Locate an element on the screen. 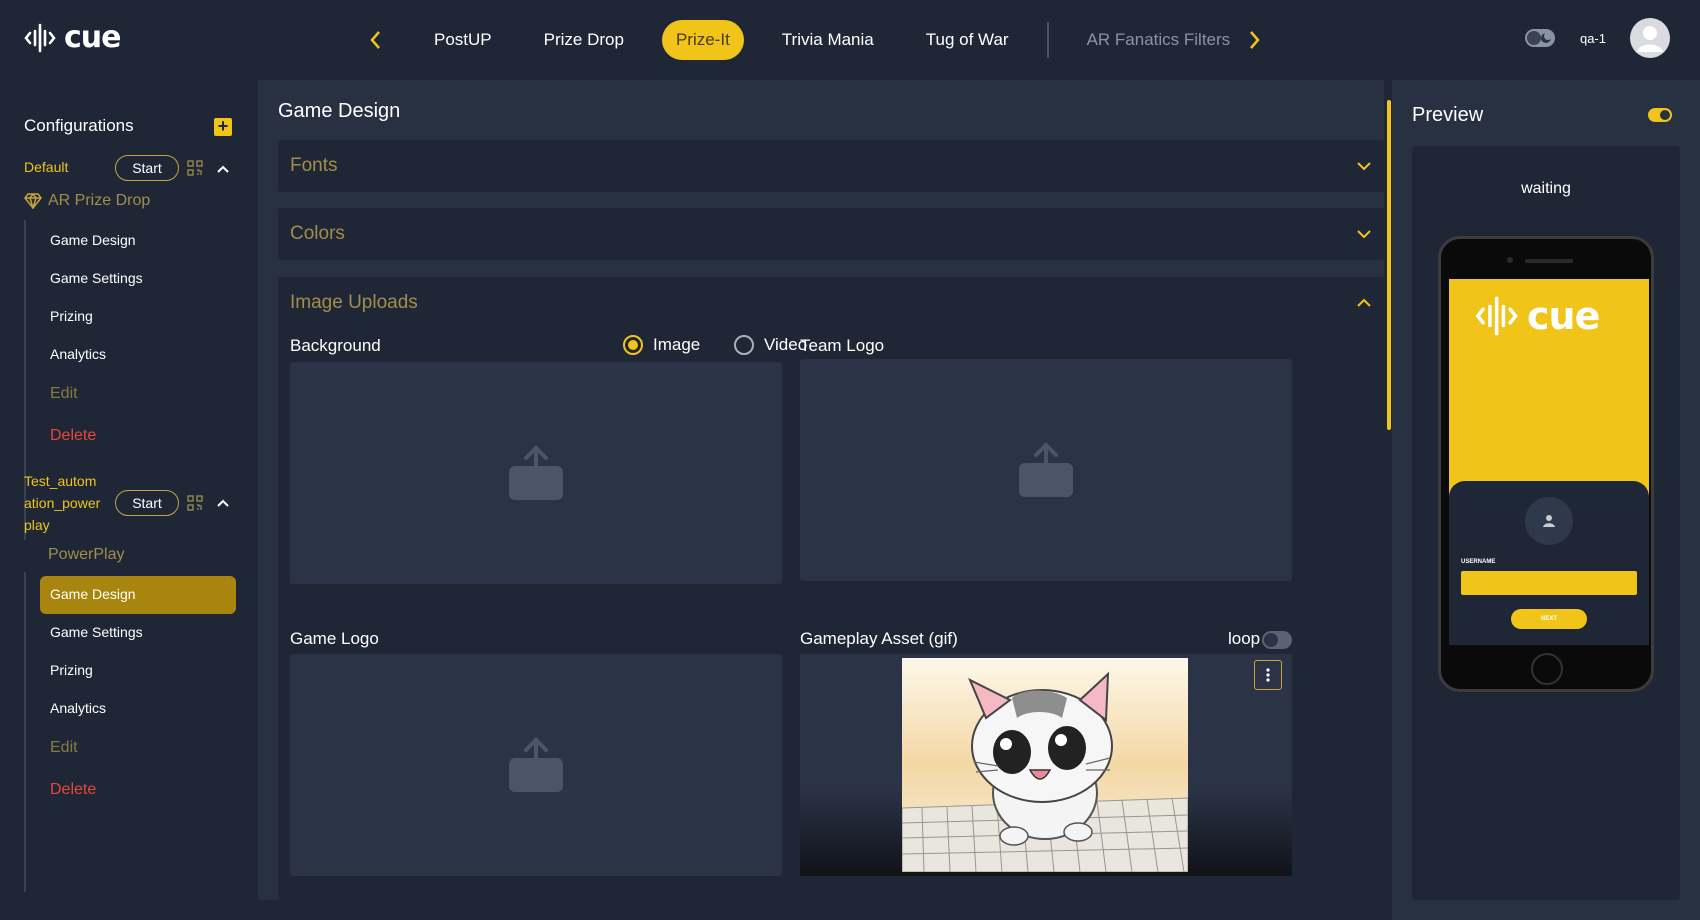 This screenshot has width=1700, height=920. phone-home-button is located at coordinates (1547, 669).